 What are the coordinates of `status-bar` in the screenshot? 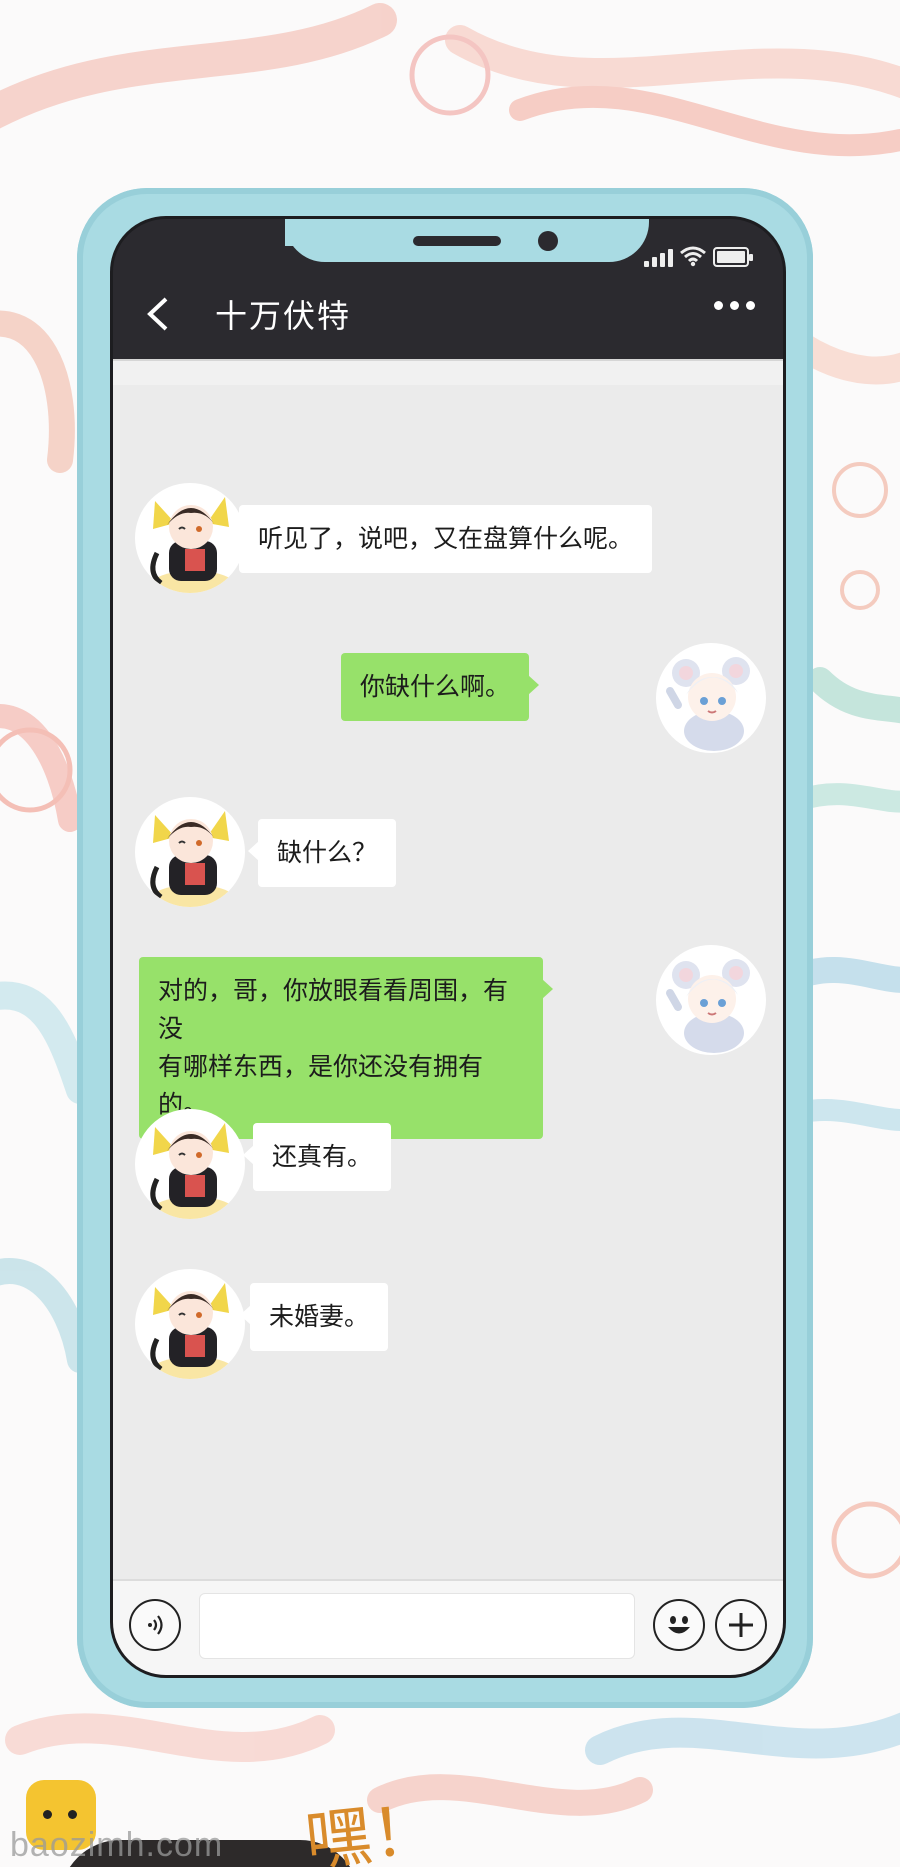 It's located at (698, 254).